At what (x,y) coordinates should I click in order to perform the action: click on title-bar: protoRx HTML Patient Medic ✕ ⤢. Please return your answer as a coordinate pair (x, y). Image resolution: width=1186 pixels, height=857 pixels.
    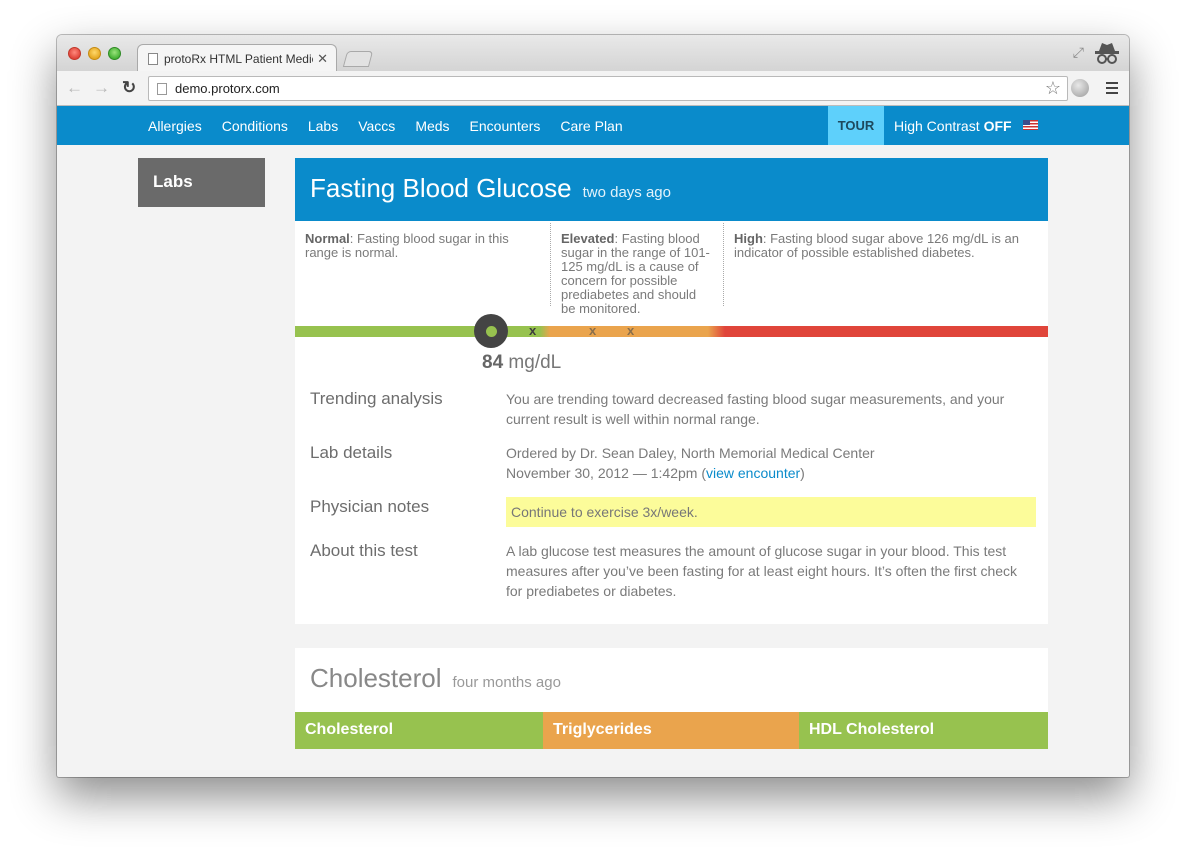
    Looking at the image, I should click on (593, 53).